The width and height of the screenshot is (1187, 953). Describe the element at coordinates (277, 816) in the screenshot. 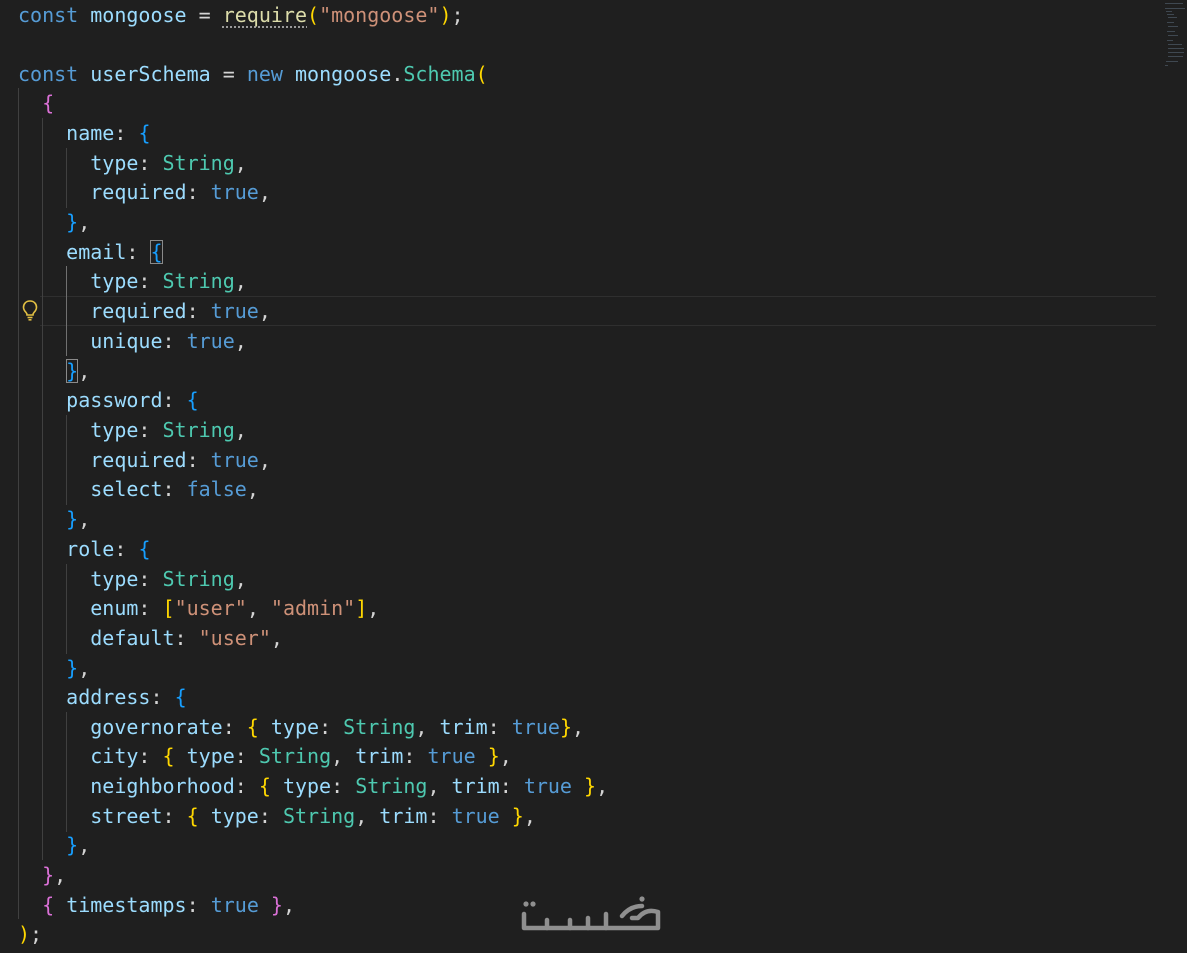

I see `code-line: street: { type: String, trim: true },` at that location.